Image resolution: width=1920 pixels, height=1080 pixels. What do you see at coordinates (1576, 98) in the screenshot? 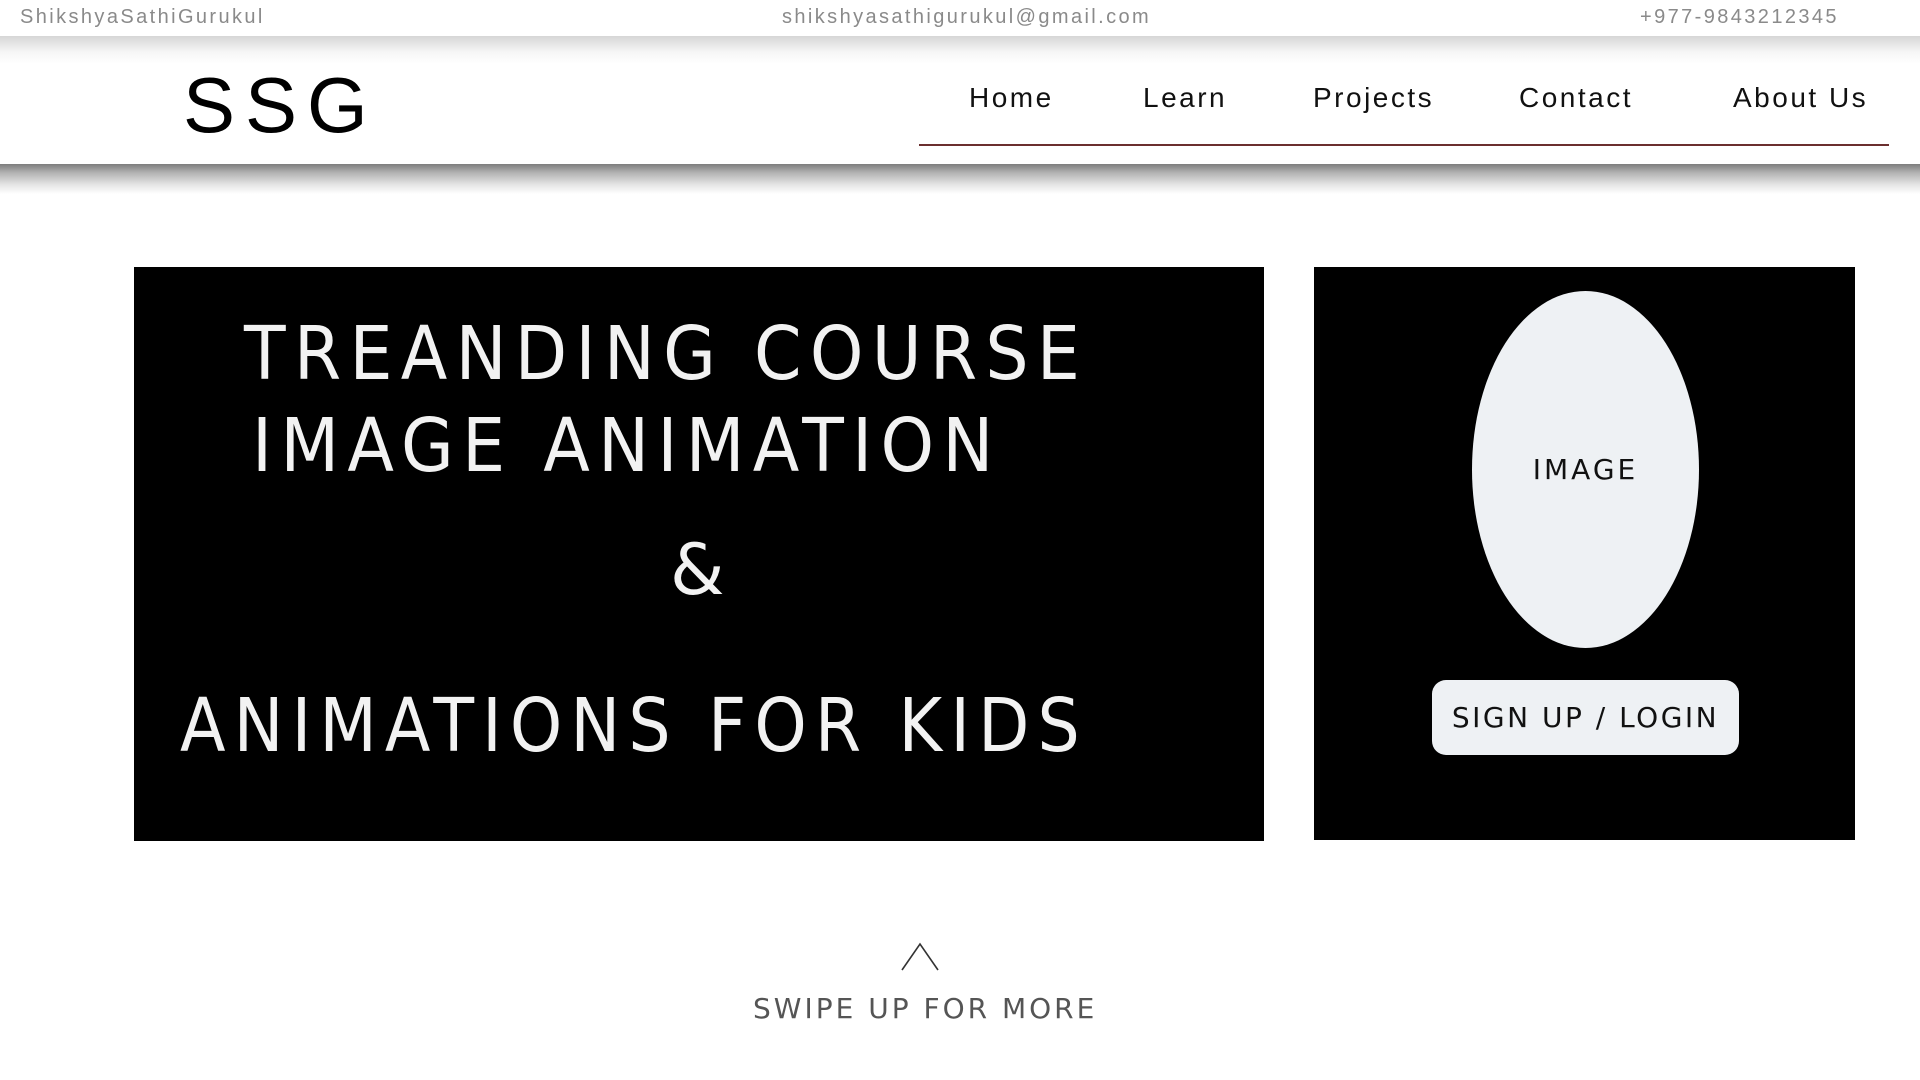
I see `nav-link-contact: Contact` at bounding box center [1576, 98].